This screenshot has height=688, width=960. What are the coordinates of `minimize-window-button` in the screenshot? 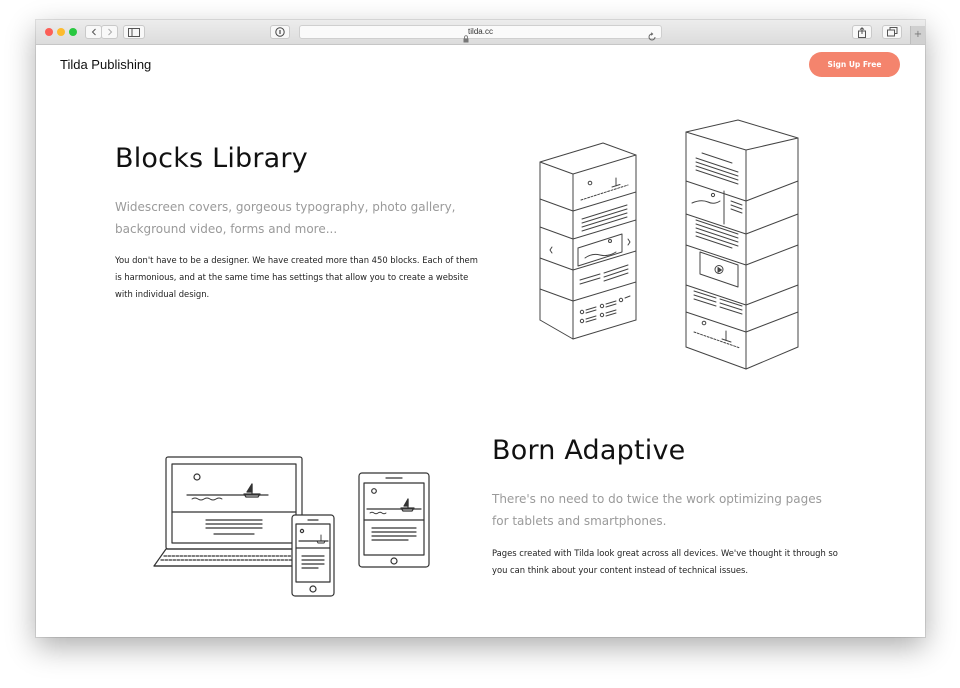 It's located at (61, 32).